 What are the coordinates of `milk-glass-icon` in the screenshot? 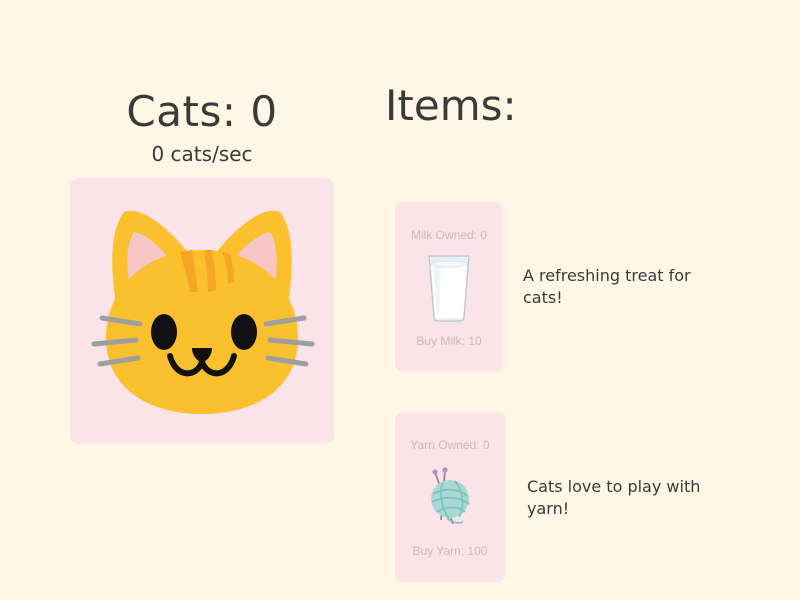 It's located at (449, 287).